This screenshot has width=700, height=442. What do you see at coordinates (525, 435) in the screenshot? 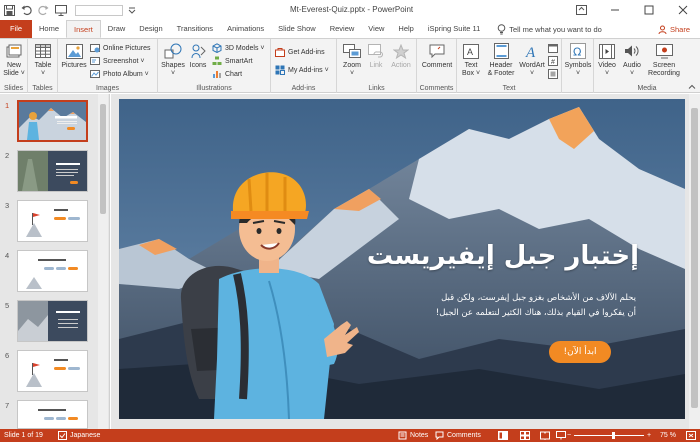
I see `slide-sorter-icon` at bounding box center [525, 435].